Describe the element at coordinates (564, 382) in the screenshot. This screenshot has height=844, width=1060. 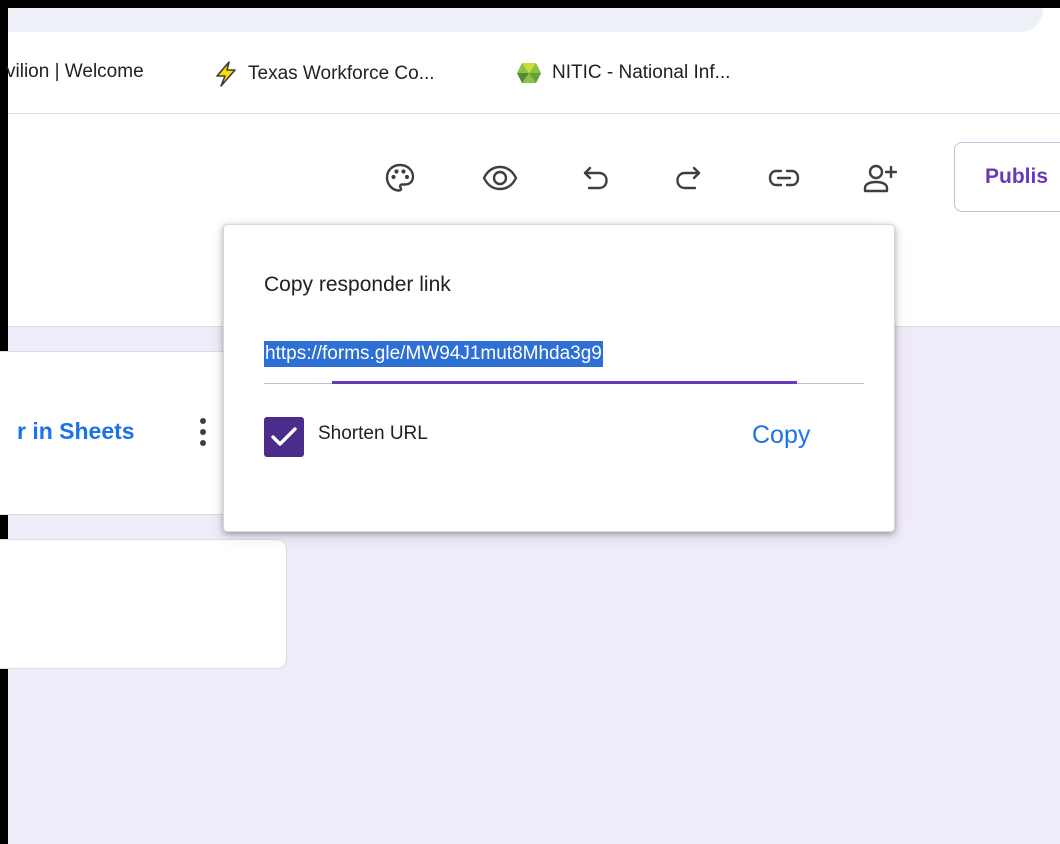
I see `url-field-focus-bar` at that location.